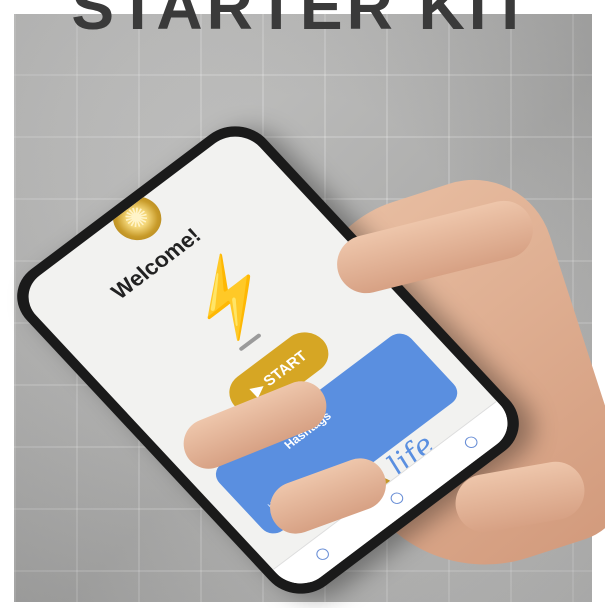 The width and height of the screenshot is (605, 608). What do you see at coordinates (230, 297) in the screenshot?
I see `lightning-bolt-icon: ⚡` at bounding box center [230, 297].